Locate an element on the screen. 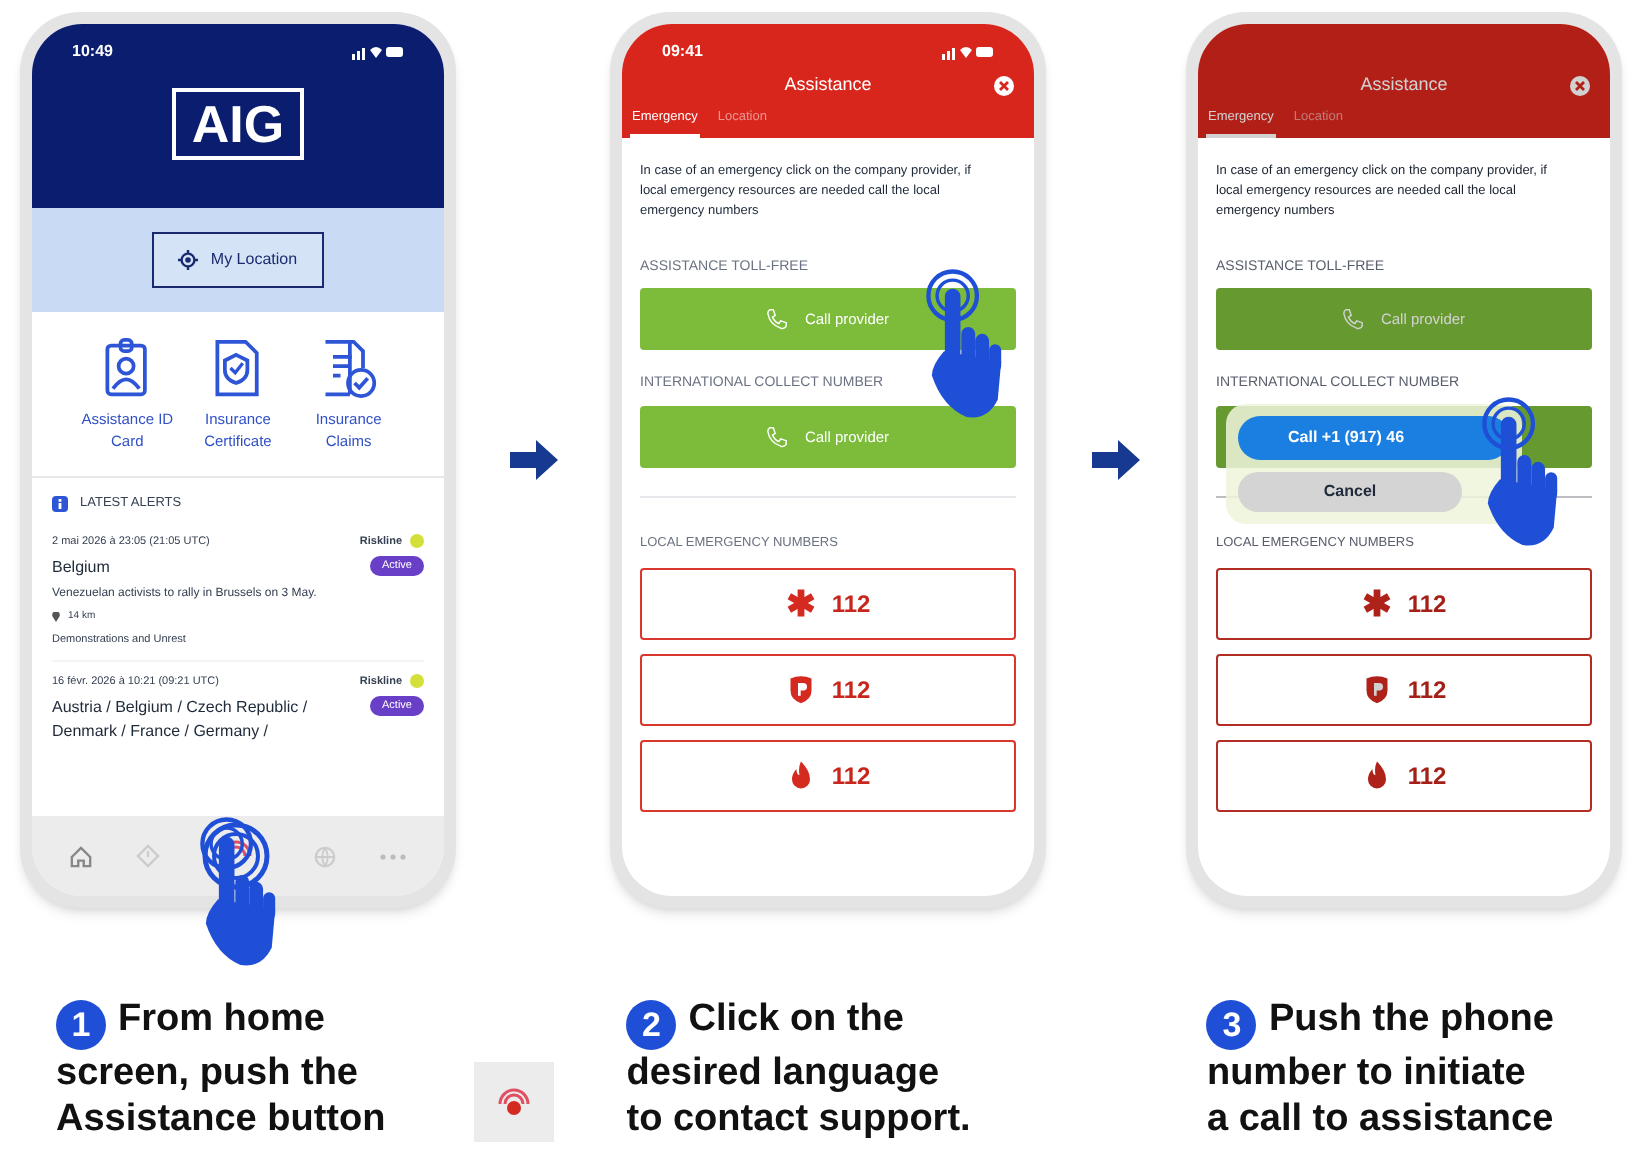 This screenshot has height=1170, width=1644. assistance-tab-icon is located at coordinates (236, 856).